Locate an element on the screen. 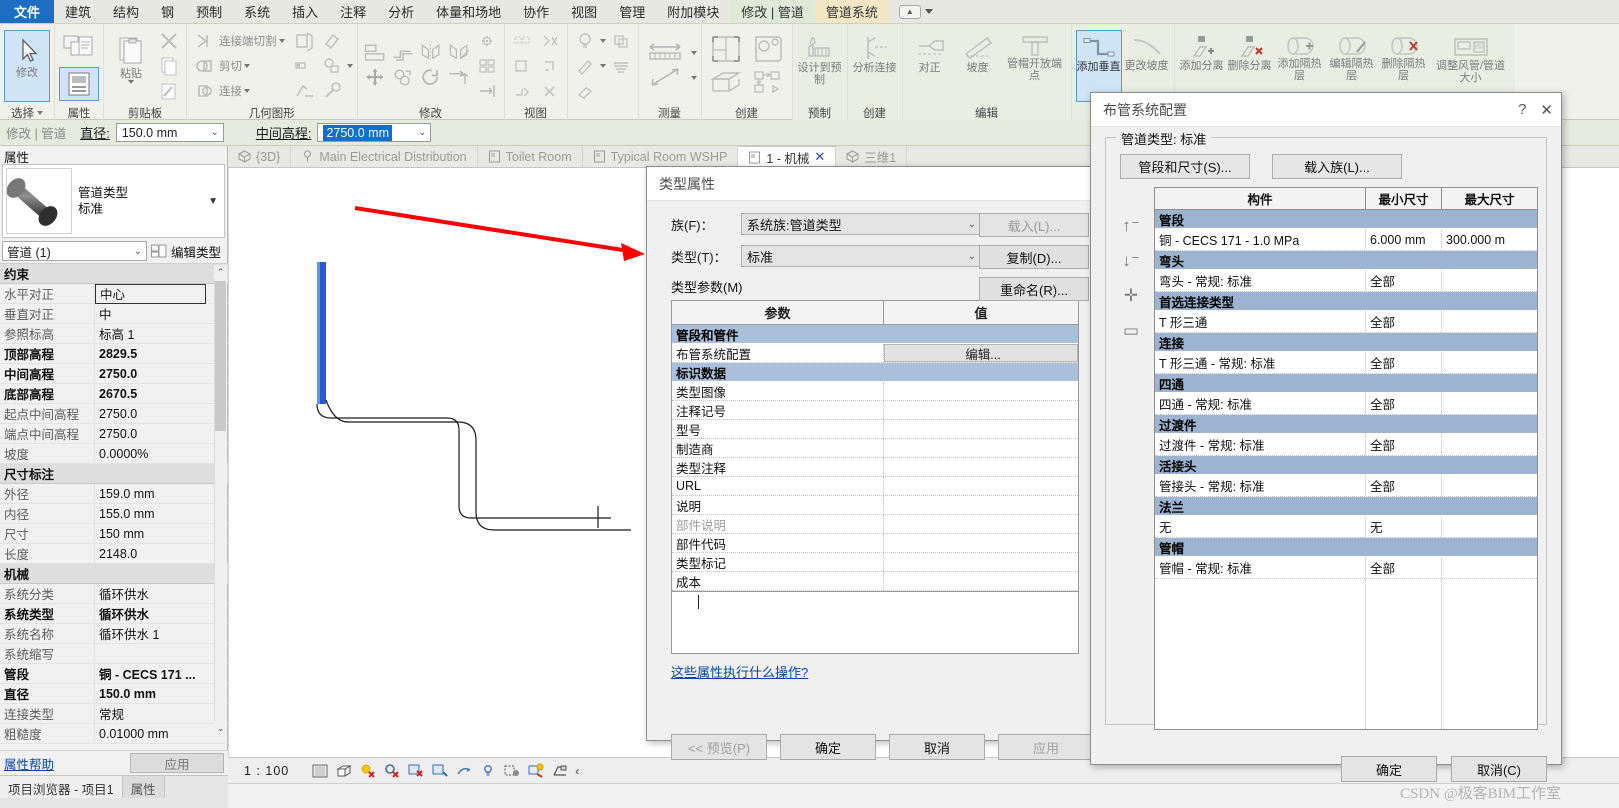  middle-elevation-combo: 2750.0 mm ⌄ is located at coordinates (374, 132).